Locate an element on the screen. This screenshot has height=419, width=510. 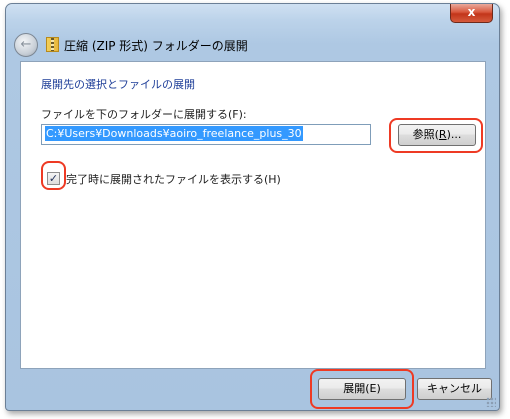
window-title: 圧縮 (ZIP 形式) フォルダーの展開 is located at coordinates (156, 46).